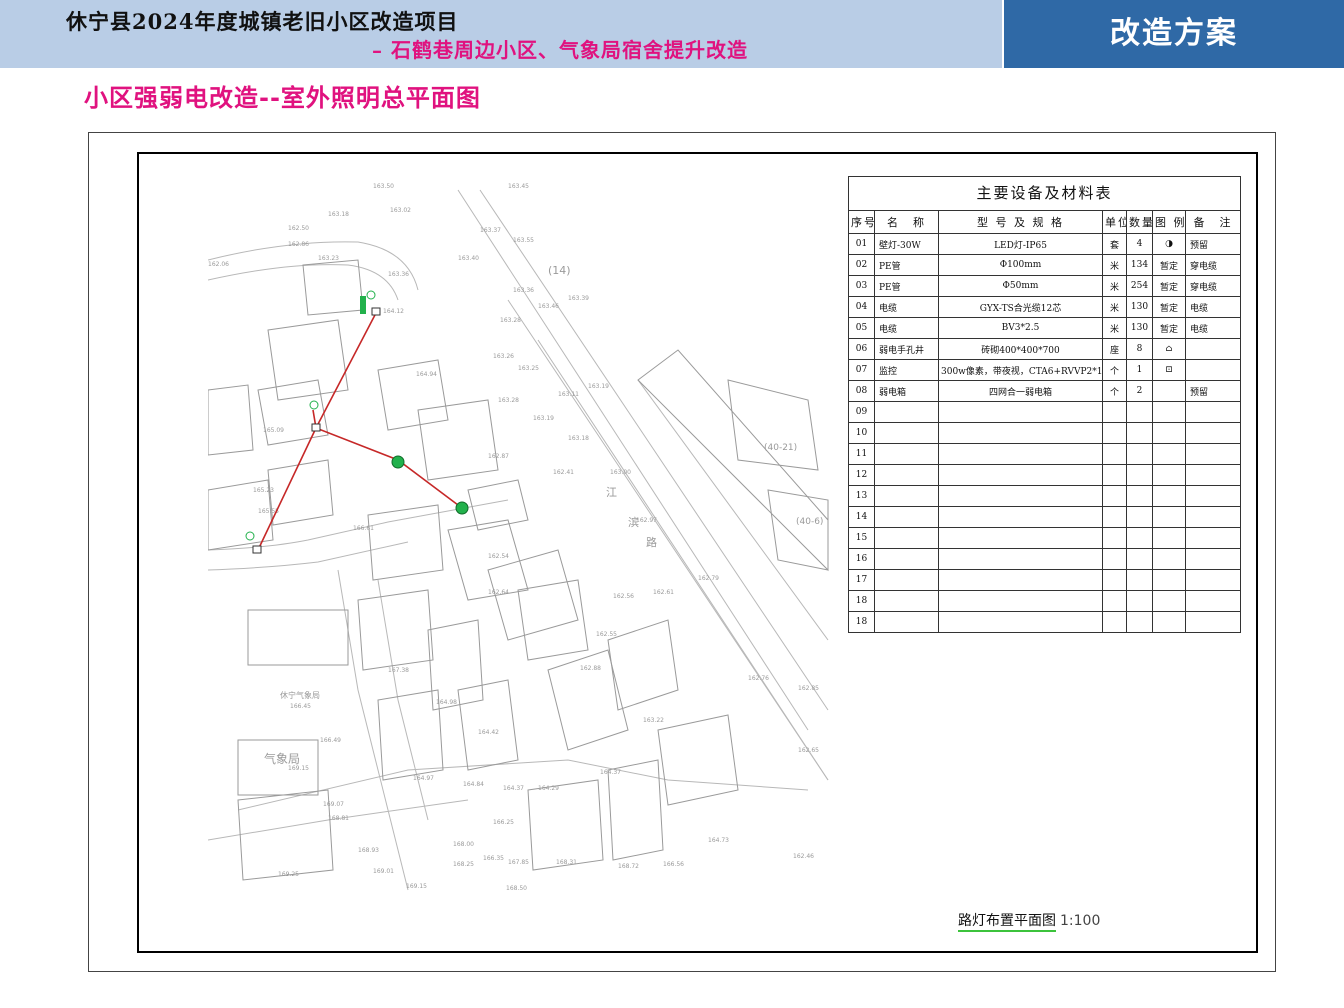 Image resolution: width=1344 pixels, height=1008 pixels. Describe the element at coordinates (646, 520) in the screenshot. I see `svg-text: 162.97` at that location.